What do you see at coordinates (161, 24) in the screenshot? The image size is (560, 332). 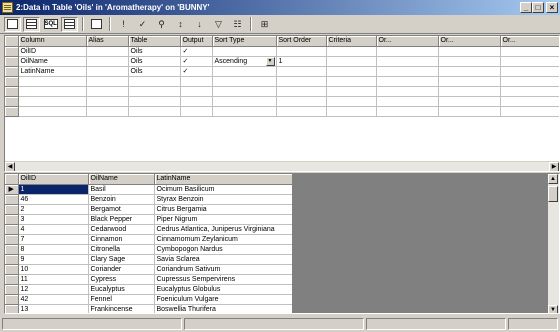 I see `remove-filter-button: ⚲` at bounding box center [161, 24].